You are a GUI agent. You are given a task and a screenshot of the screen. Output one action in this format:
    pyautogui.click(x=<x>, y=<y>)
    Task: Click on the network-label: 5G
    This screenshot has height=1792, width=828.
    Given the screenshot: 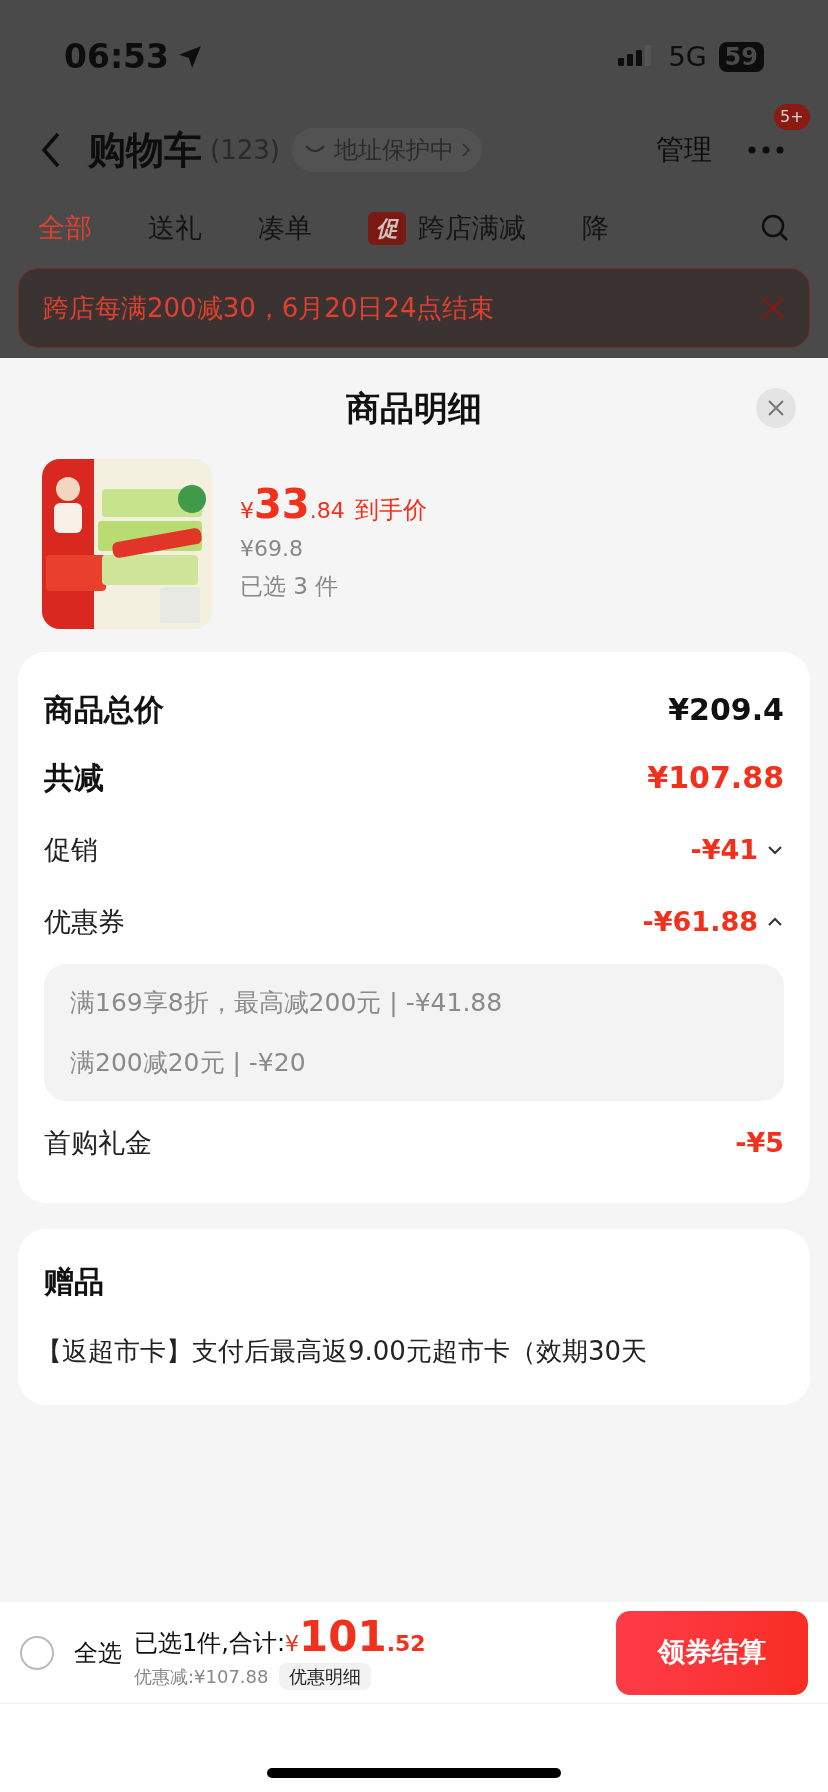 What is the action you would take?
    pyautogui.click(x=687, y=56)
    